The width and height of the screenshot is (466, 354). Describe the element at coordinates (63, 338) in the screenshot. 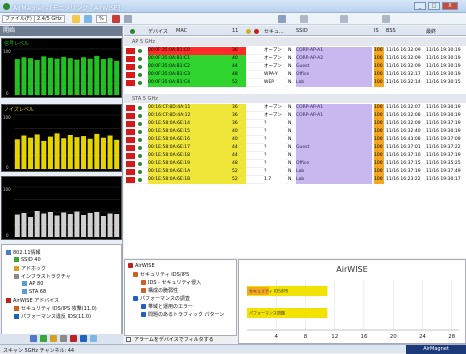

I see `infrastructure-icon` at that location.